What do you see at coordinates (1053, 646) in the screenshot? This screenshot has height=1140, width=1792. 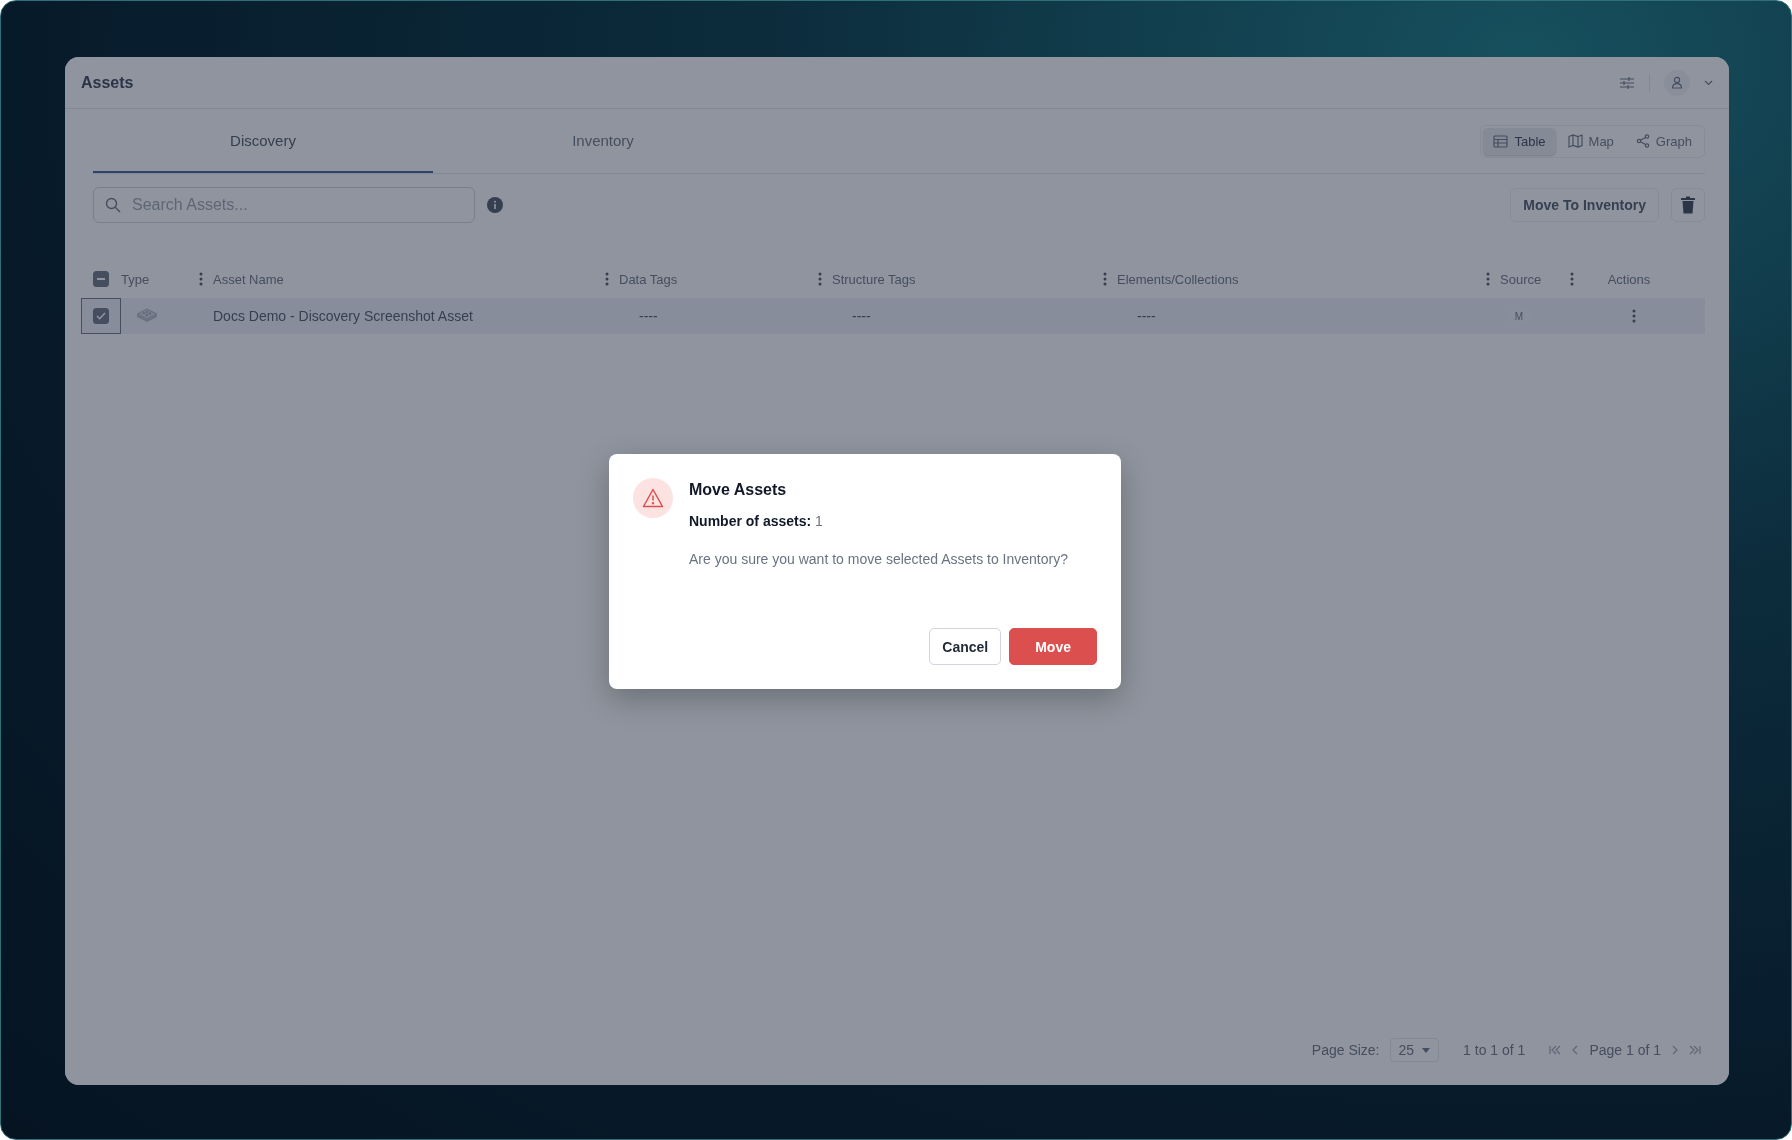 I see `move-button: Move` at bounding box center [1053, 646].